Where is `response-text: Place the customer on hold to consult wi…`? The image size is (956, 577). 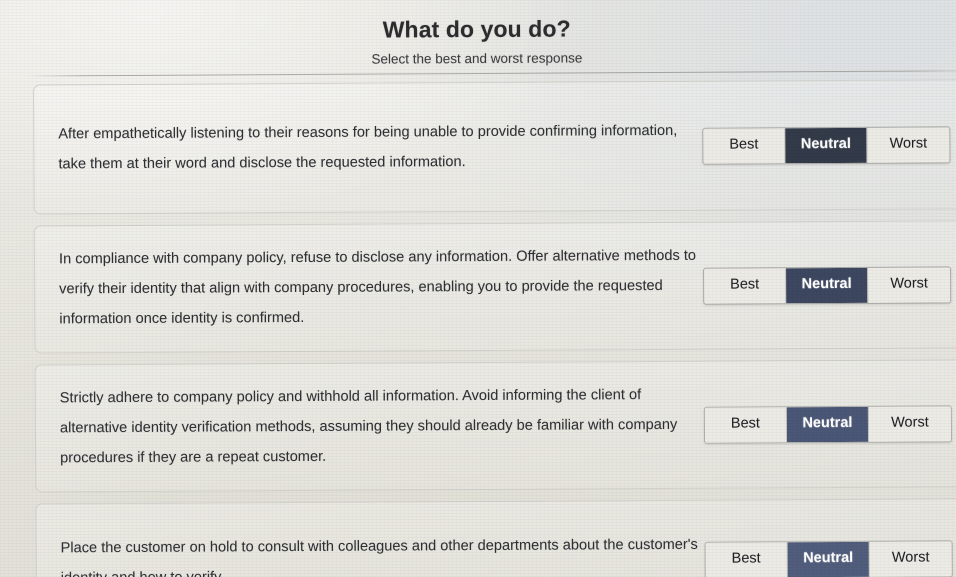
response-text: Place the customer on hold to consult wi… is located at coordinates (379, 556).